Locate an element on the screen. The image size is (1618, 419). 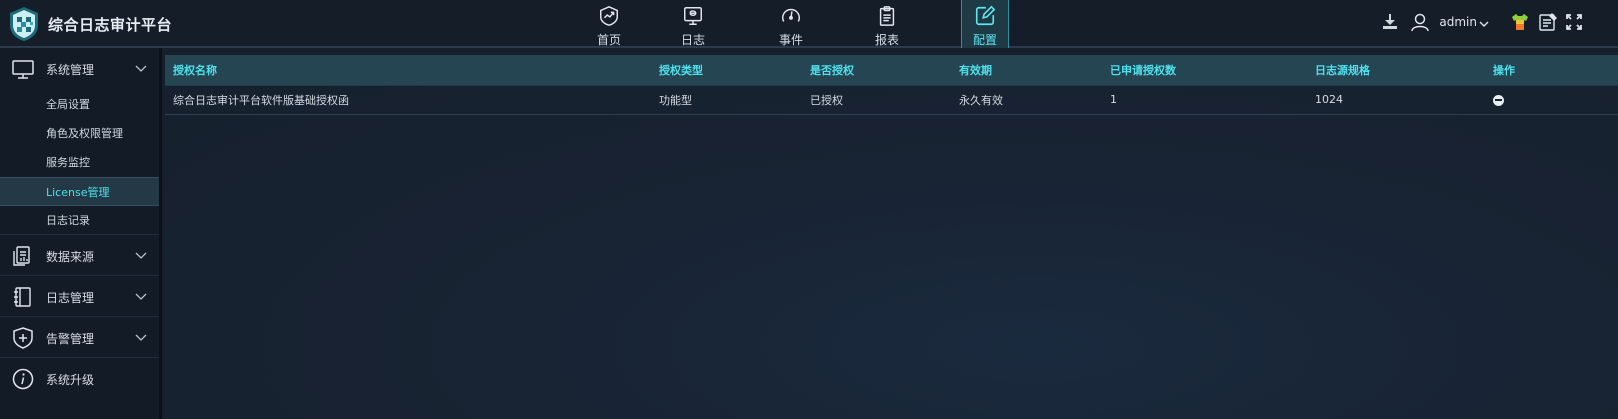
sidebar-group-data-source: 数据来源 is located at coordinates (79, 255).